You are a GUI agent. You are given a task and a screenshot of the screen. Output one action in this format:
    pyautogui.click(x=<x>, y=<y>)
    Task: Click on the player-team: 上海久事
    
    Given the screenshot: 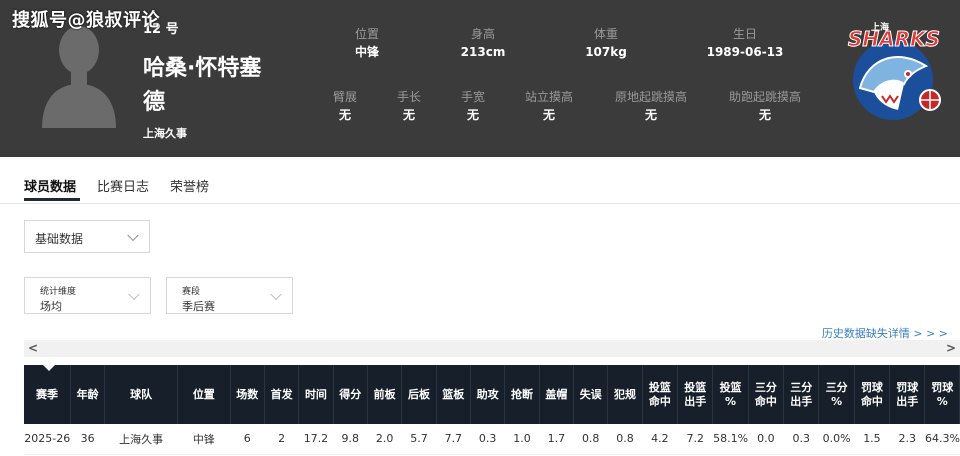 What is the action you would take?
    pyautogui.click(x=165, y=133)
    